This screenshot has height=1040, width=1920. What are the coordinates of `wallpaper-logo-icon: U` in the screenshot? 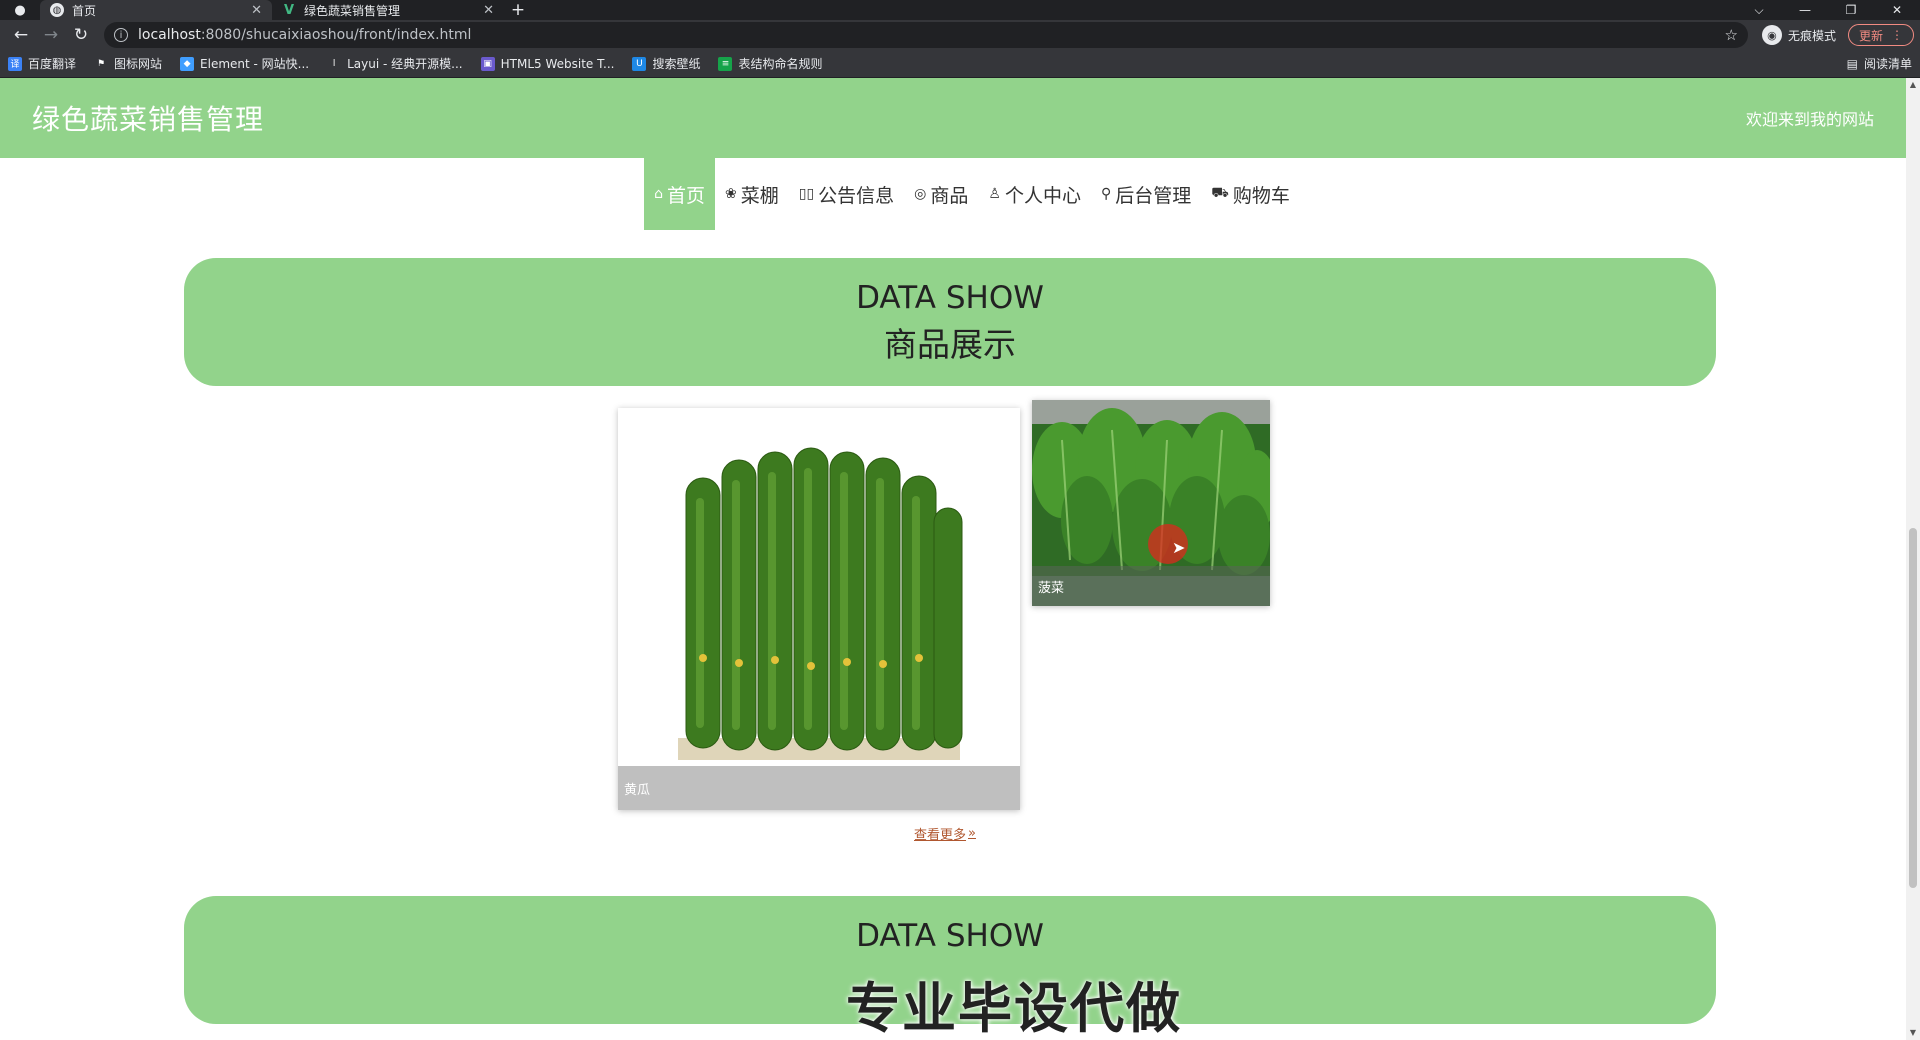 It's located at (639, 63).